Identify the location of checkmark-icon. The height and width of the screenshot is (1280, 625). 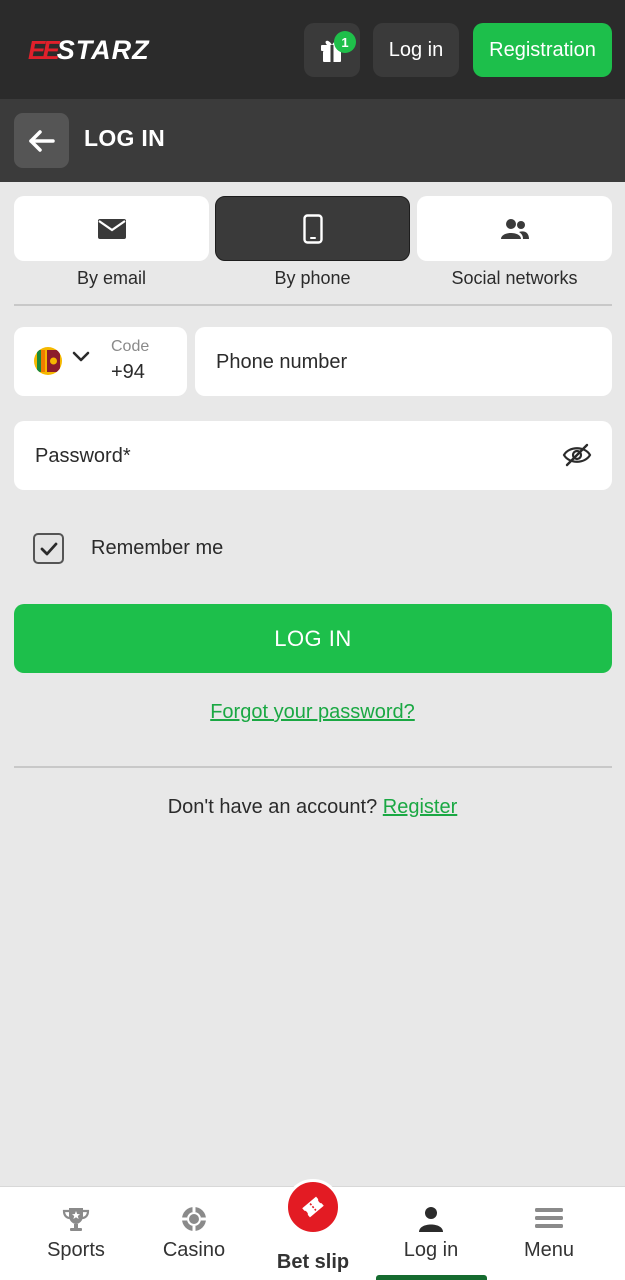
(48, 548).